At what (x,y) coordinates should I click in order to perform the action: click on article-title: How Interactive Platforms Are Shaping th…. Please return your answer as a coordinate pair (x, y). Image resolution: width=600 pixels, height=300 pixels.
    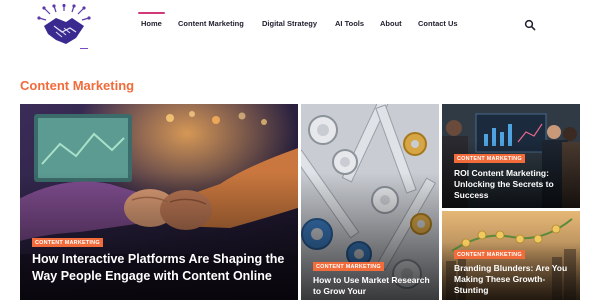
    Looking at the image, I should click on (161, 268).